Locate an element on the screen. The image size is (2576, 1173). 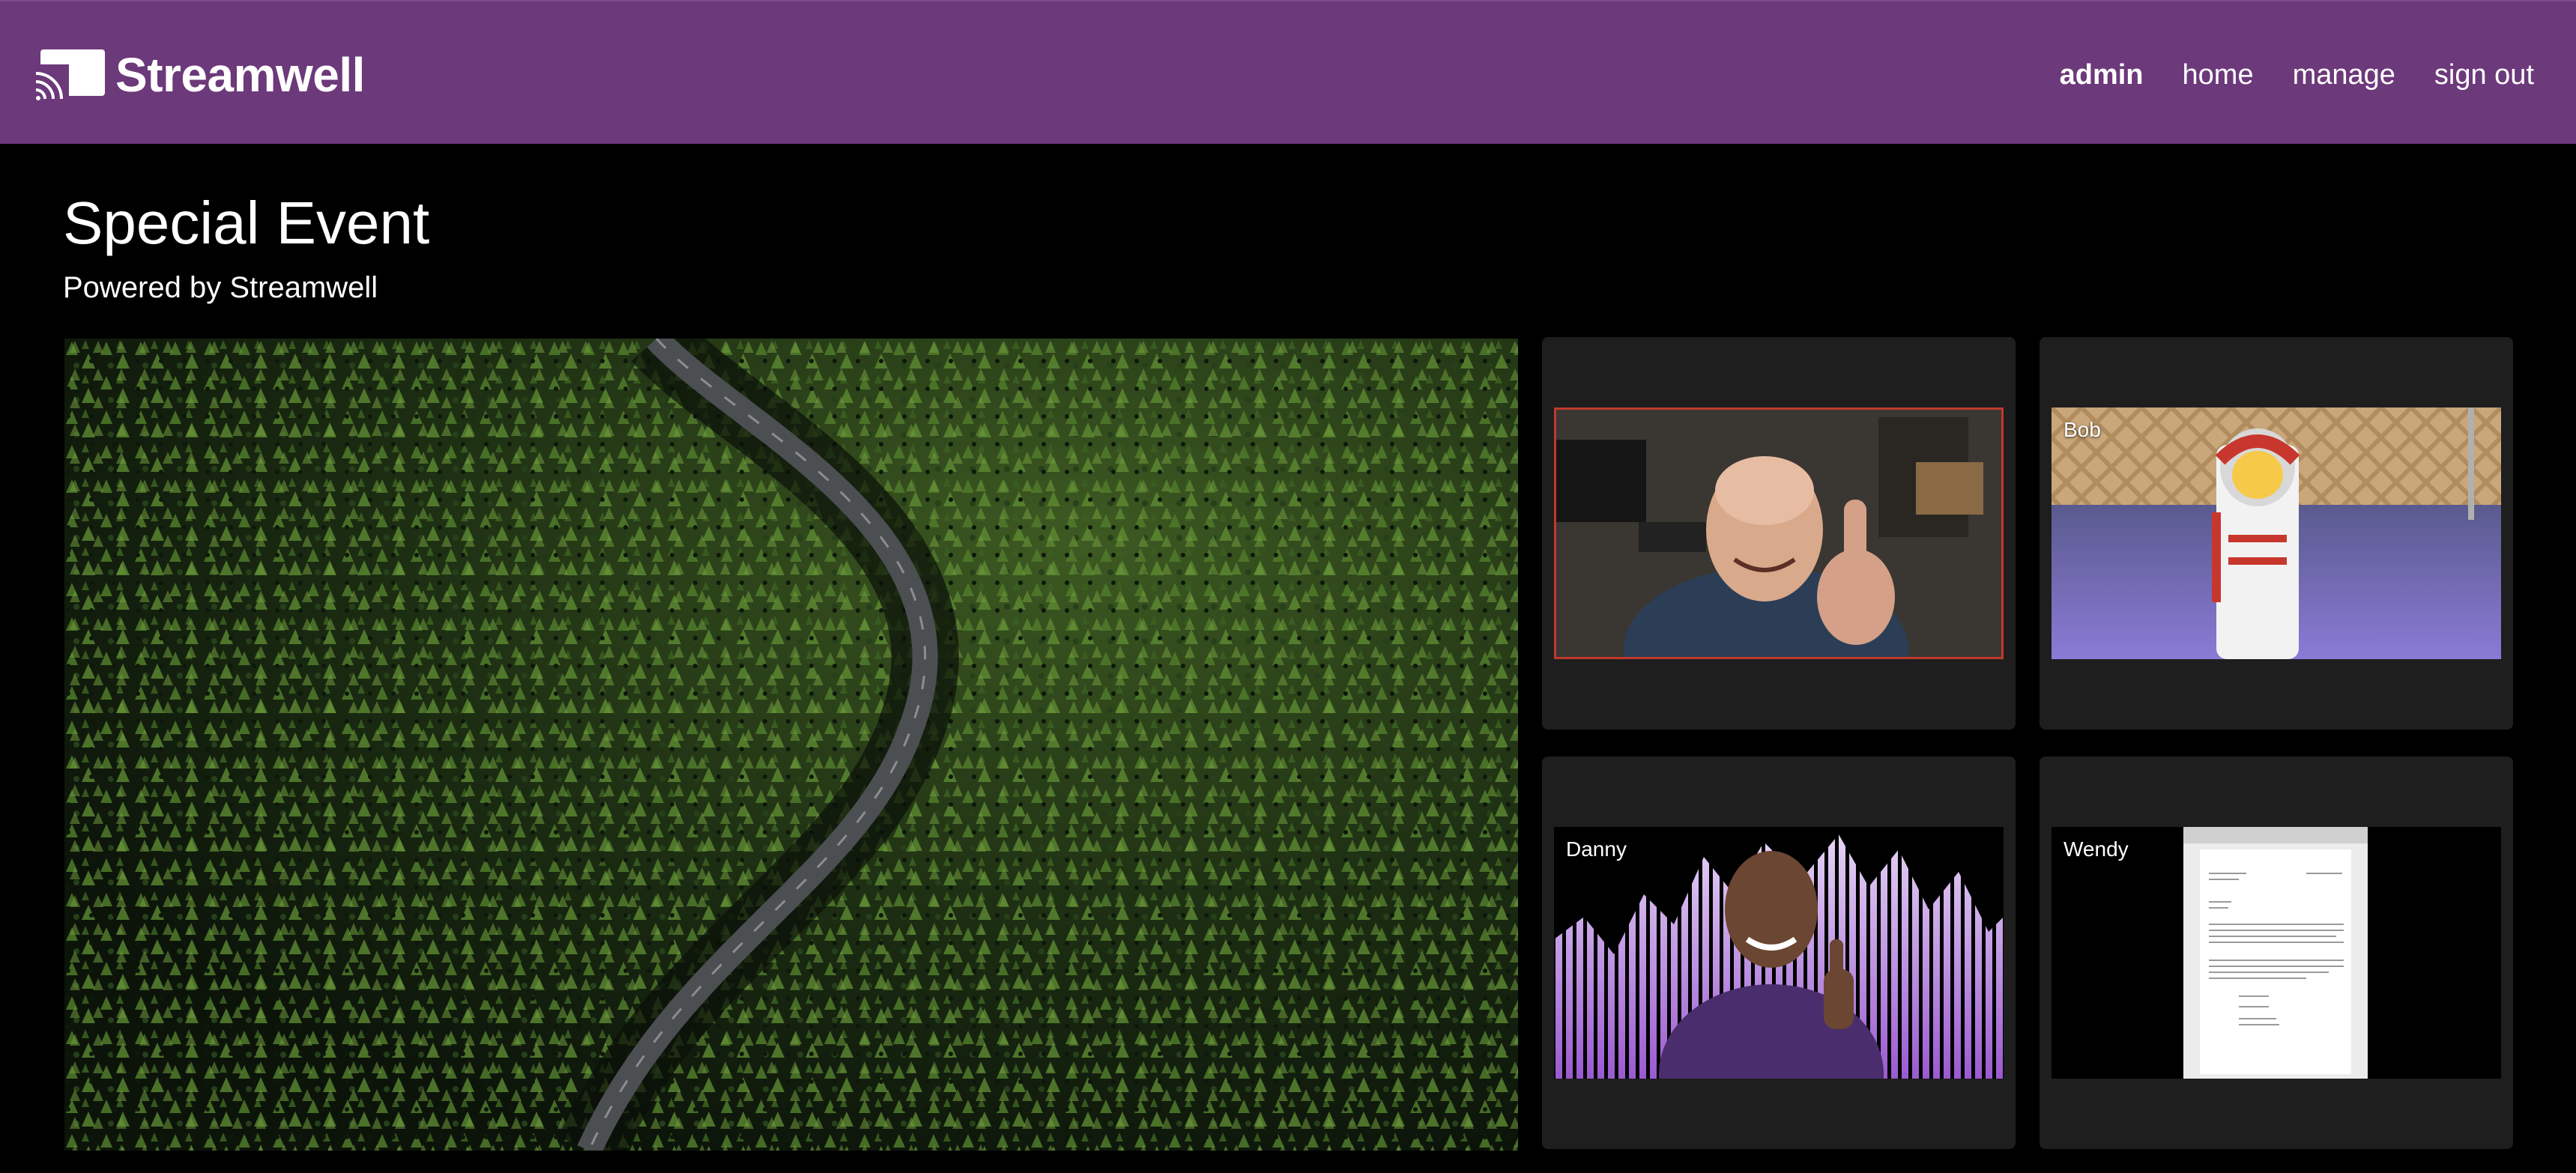
participant-video is located at coordinates (1779, 533).